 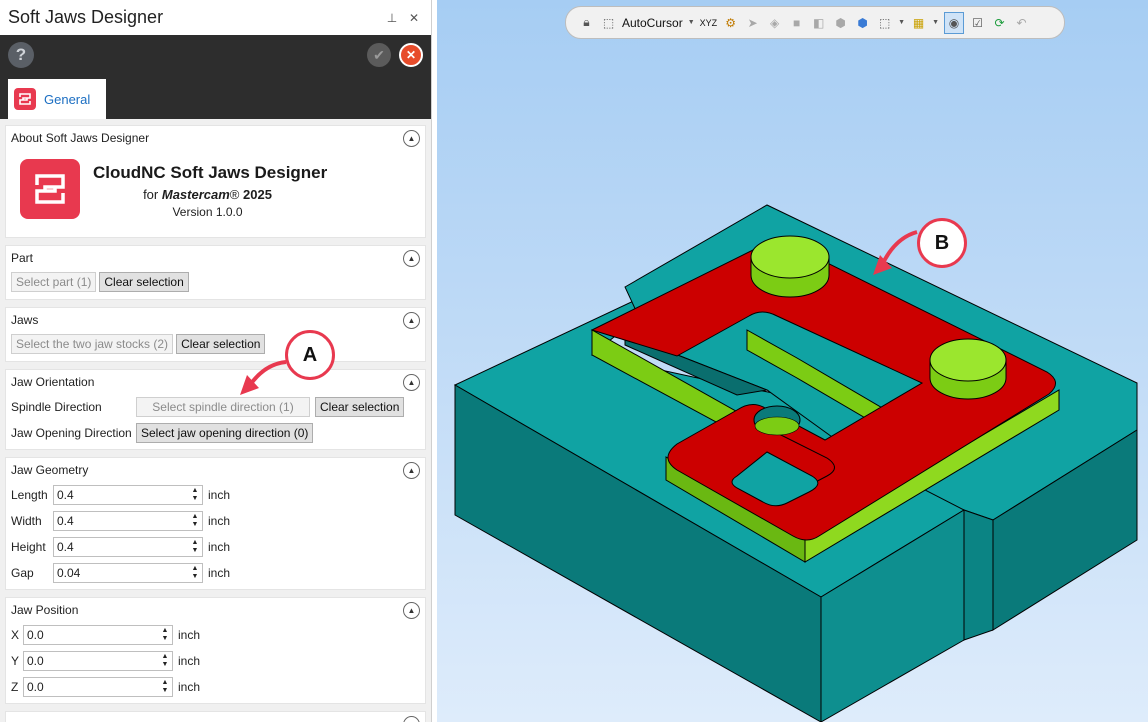 What do you see at coordinates (310, 355) in the screenshot?
I see `callout-a: A` at bounding box center [310, 355].